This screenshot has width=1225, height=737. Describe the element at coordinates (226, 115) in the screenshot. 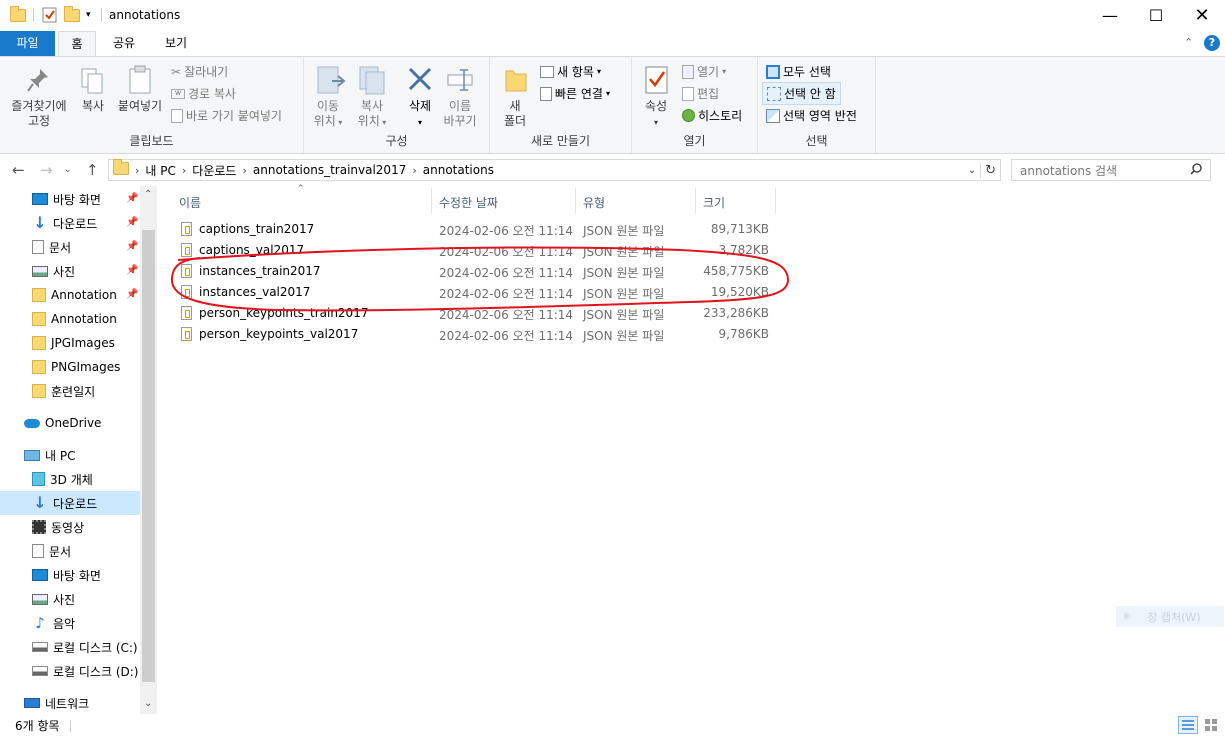

I see `paste-shortcut-button: 바로 가기 붙여넣기` at that location.